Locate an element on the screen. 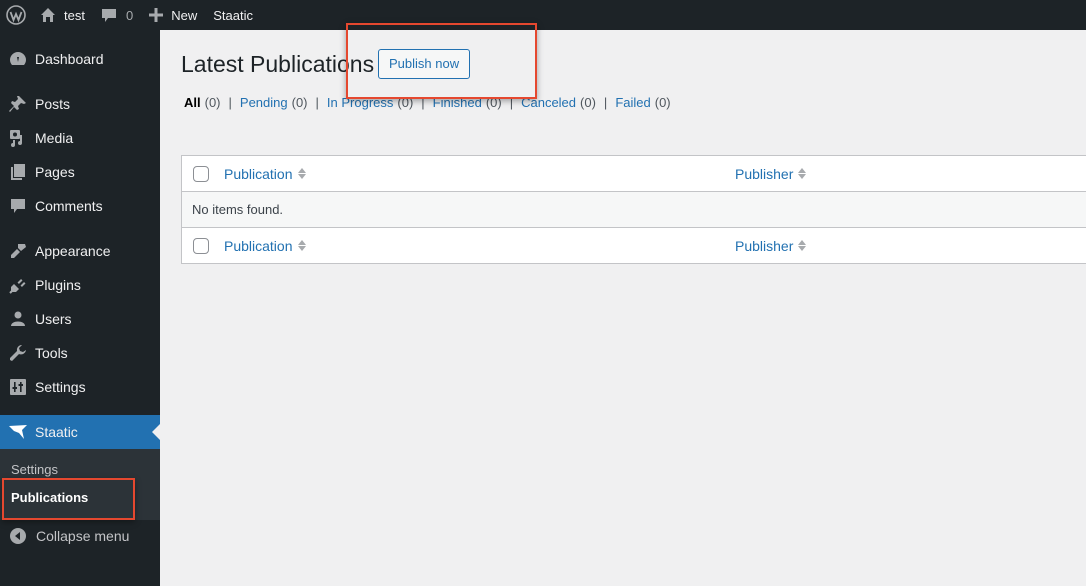 The height and width of the screenshot is (586, 1086). new-content-link: New is located at coordinates (173, 15).